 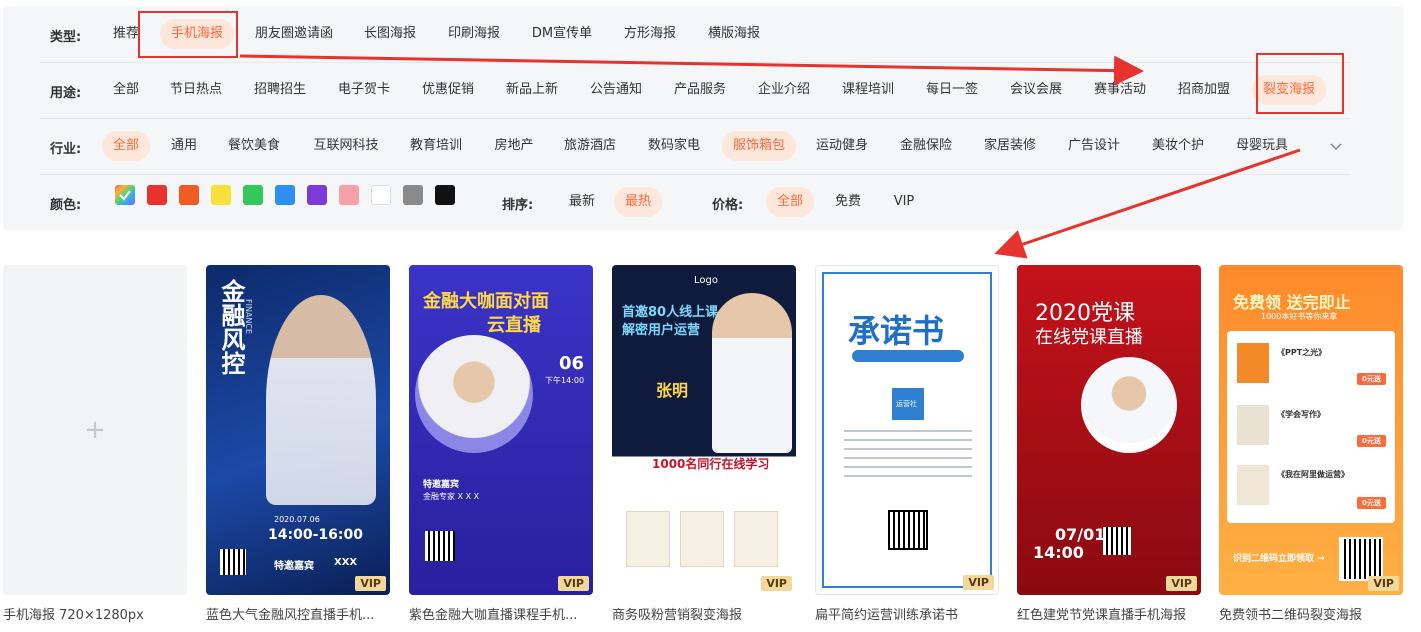 I want to click on swatch-white, so click(x=381, y=195).